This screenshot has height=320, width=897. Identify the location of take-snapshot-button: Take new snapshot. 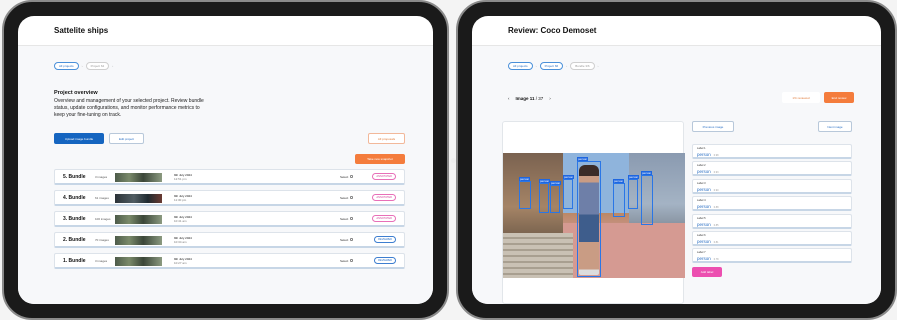
(380, 159).